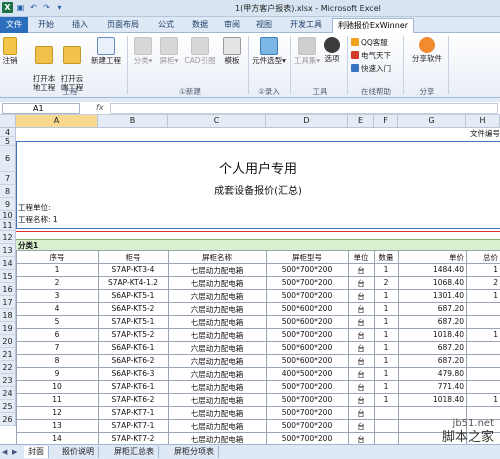  I want to click on row-header: 20, so click(8, 341).